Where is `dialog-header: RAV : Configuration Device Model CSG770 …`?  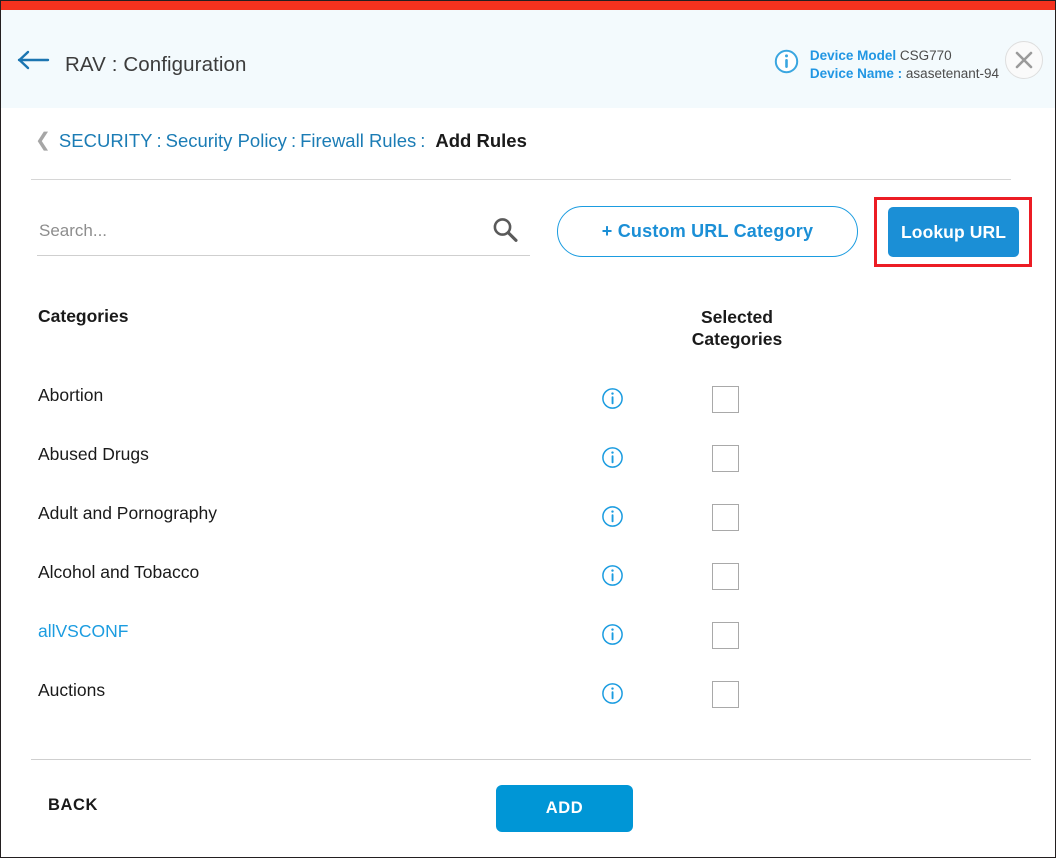
dialog-header: RAV : Configuration Device Model CSG770 … is located at coordinates (528, 59).